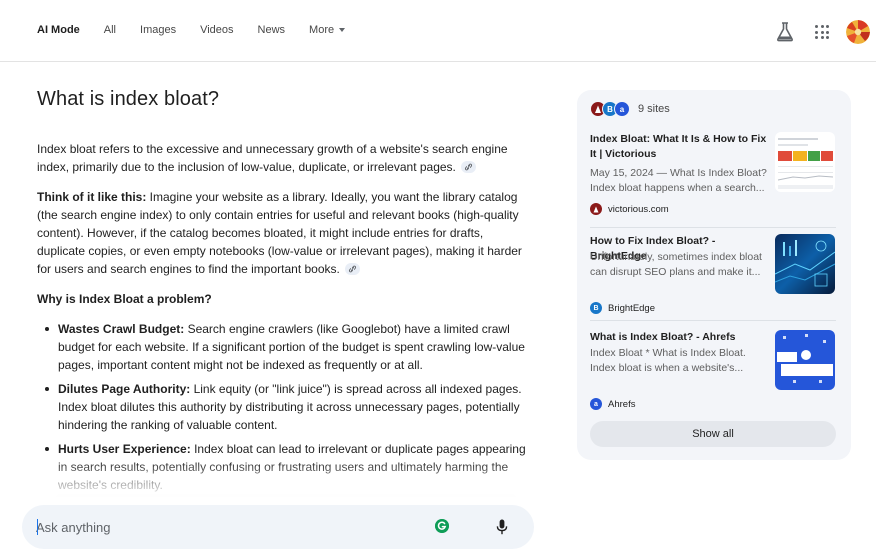 Image resolution: width=876 pixels, height=556 pixels. What do you see at coordinates (110, 30) in the screenshot?
I see `tab-all: All` at bounding box center [110, 30].